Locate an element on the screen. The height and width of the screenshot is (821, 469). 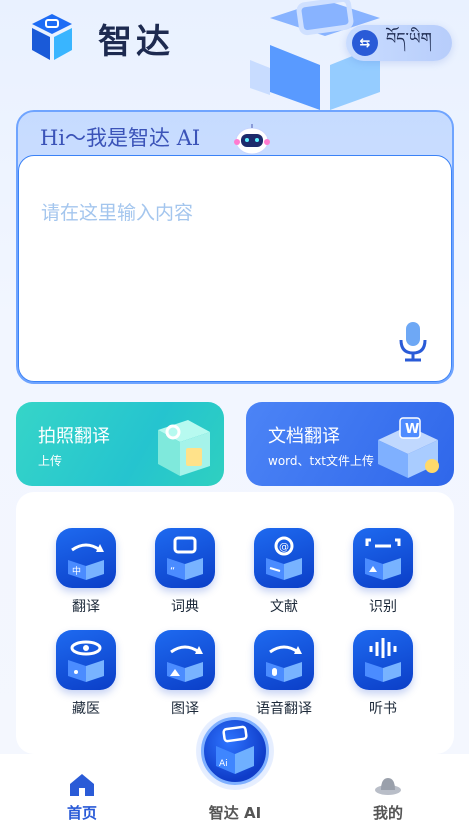
document-translate-subtitle: word、txt文件上传 is located at coordinates (321, 461).